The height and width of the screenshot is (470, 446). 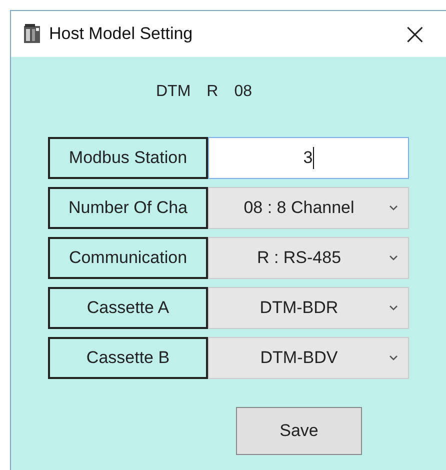 What do you see at coordinates (32, 34) in the screenshot?
I see `machine-icon` at bounding box center [32, 34].